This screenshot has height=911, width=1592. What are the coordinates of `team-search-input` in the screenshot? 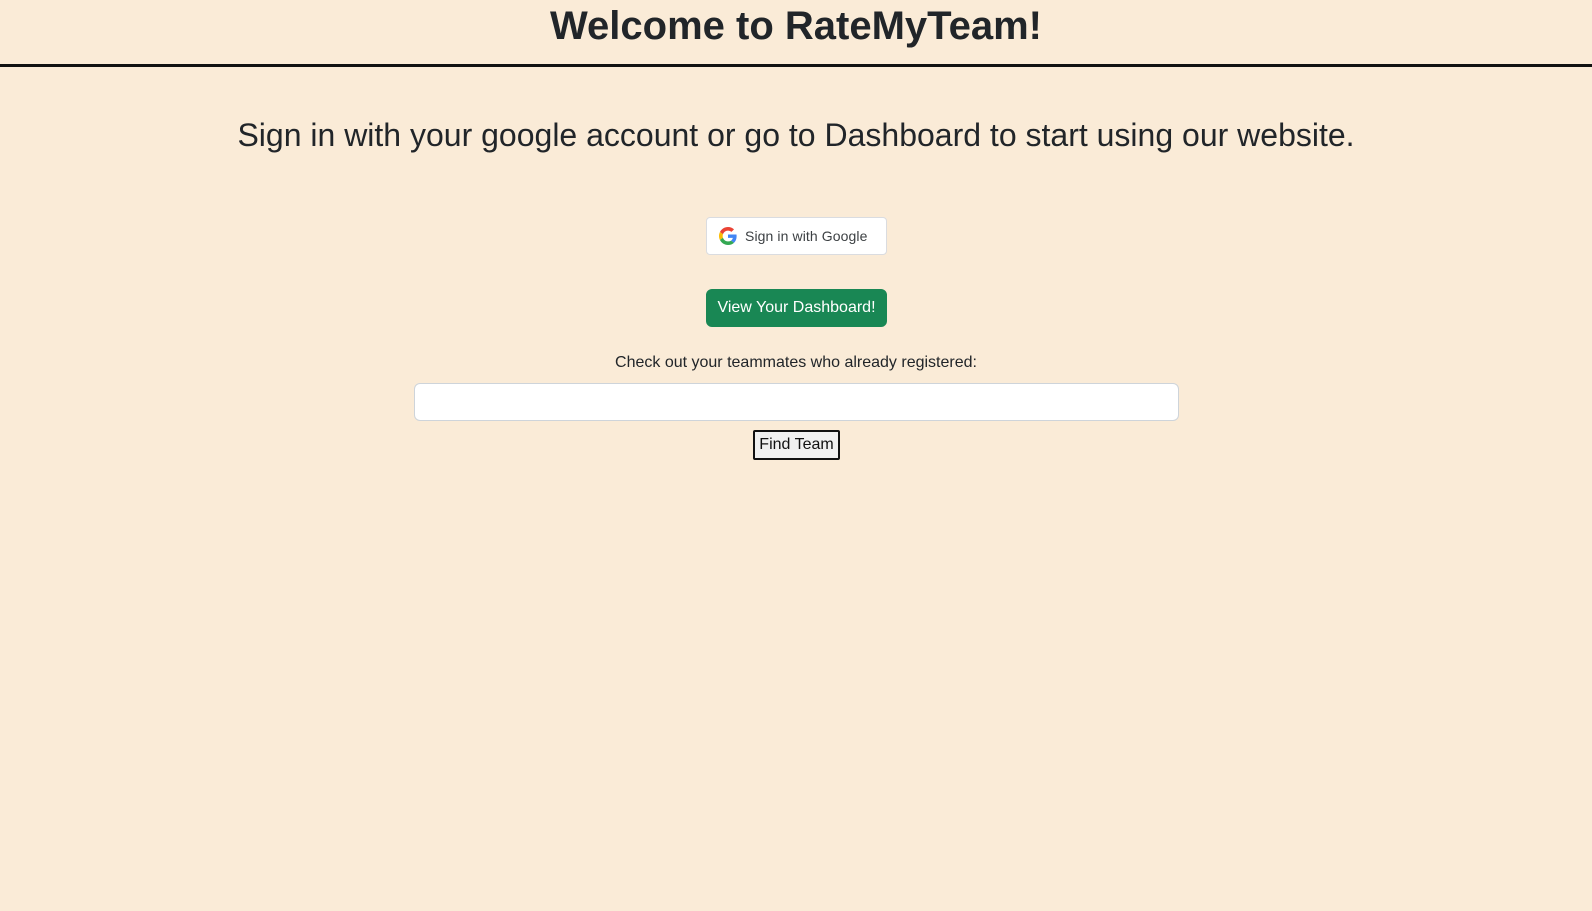 It's located at (796, 402).